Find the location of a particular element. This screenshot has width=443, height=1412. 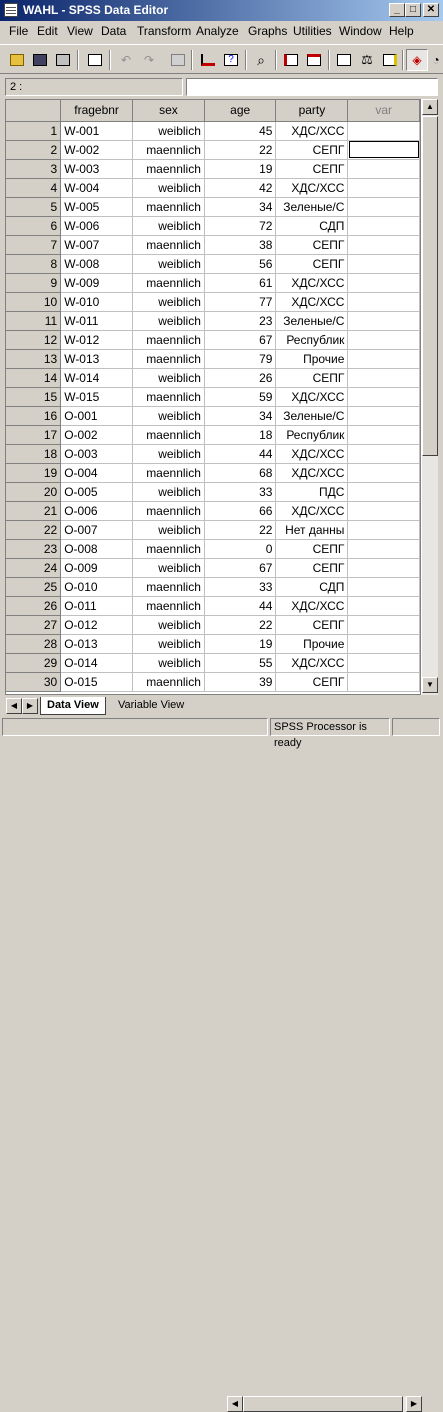

row-number: 6 is located at coordinates (34, 226).